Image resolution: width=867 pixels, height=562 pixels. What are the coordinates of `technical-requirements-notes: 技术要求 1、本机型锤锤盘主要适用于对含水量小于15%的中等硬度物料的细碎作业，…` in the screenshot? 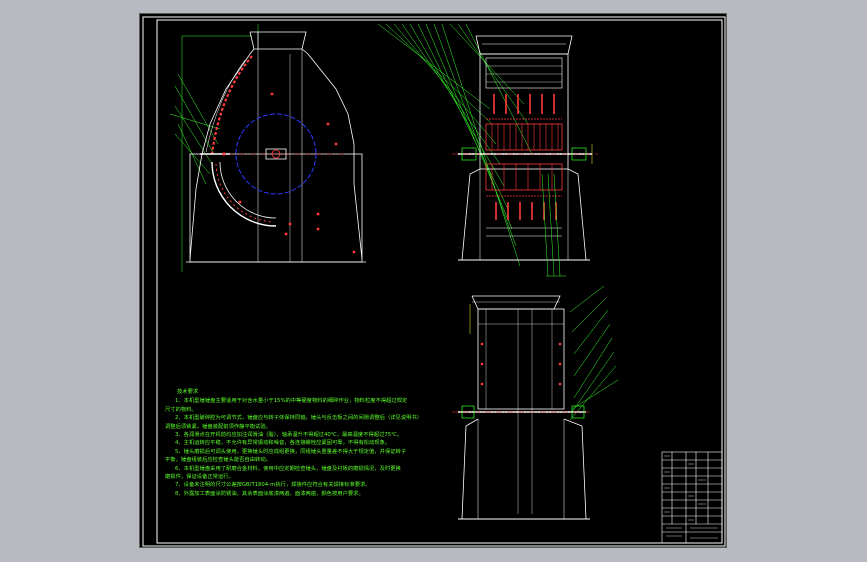 It's located at (379, 443).